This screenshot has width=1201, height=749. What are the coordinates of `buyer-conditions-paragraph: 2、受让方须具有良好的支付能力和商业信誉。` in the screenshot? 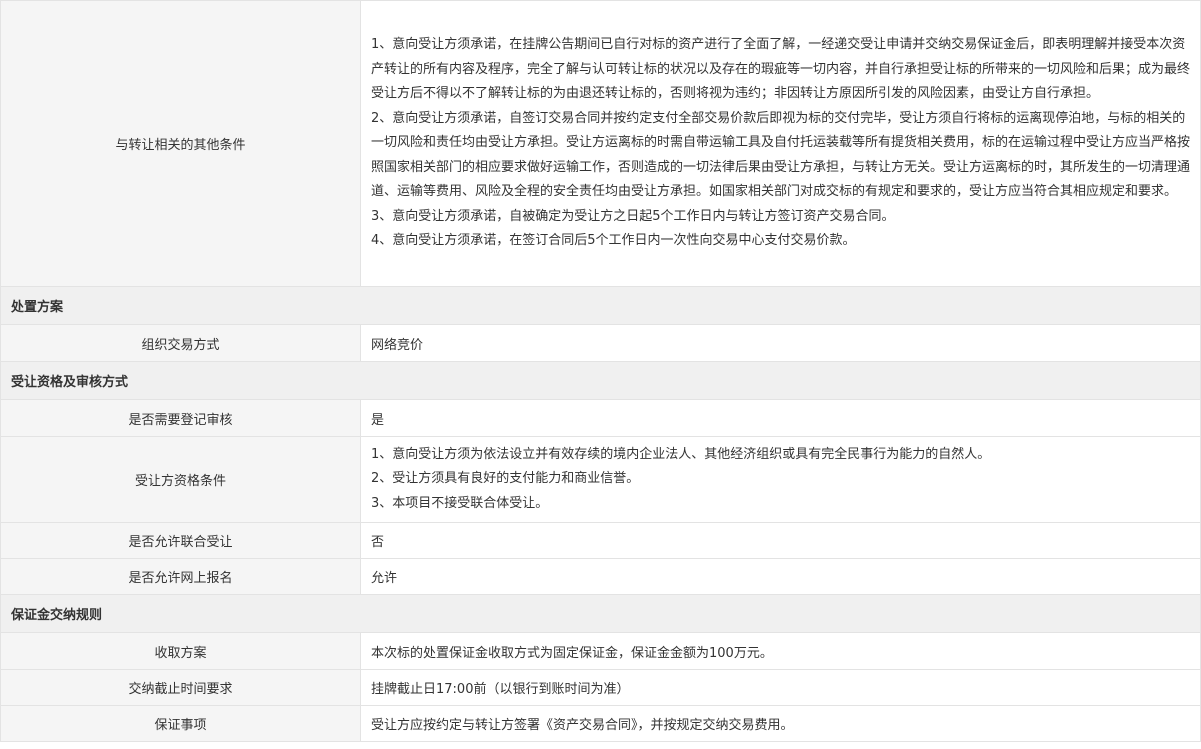 It's located at (505, 479).